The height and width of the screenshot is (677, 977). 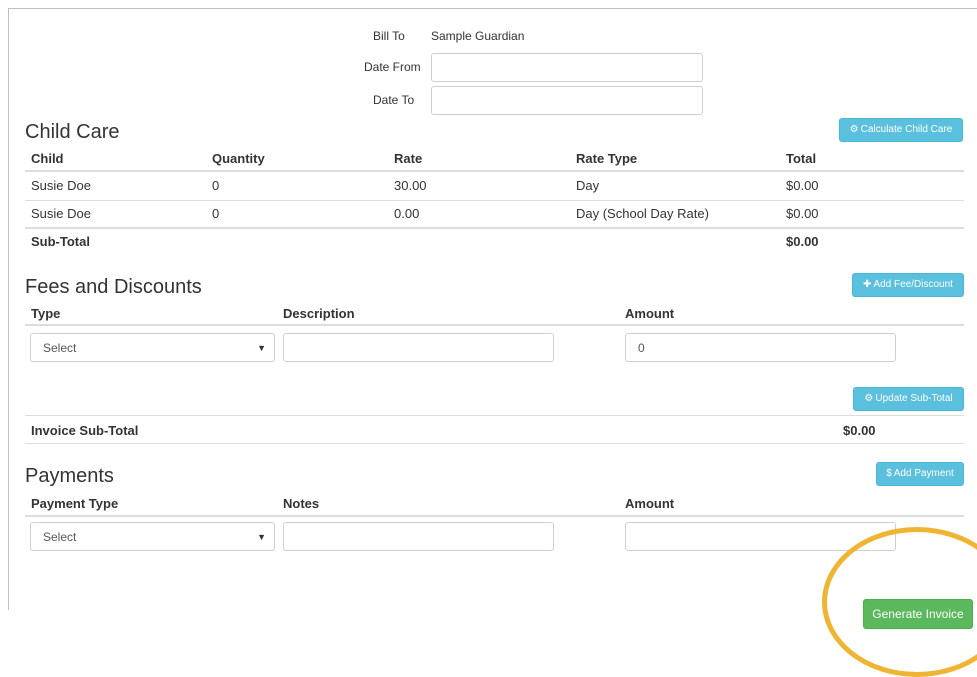 I want to click on fee-type-select: Select ▼, so click(x=152, y=347).